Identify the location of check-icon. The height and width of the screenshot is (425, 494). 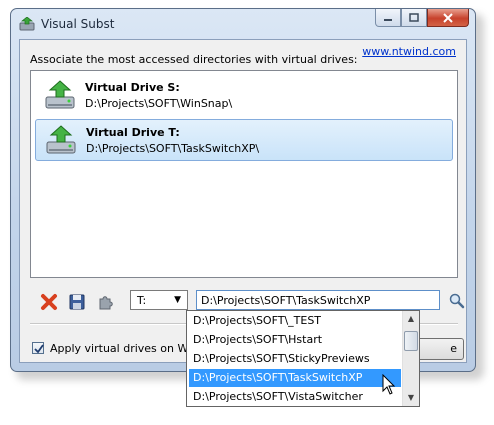
(39, 349).